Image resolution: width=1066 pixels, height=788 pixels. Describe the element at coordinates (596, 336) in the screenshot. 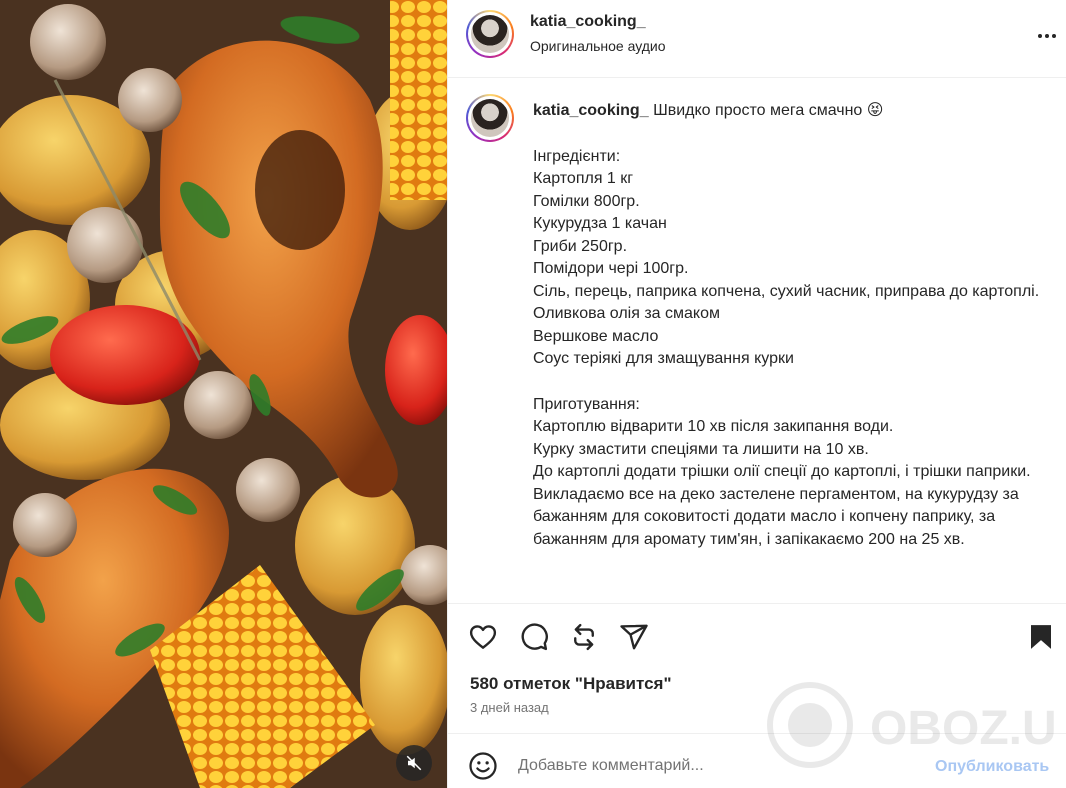

I see `ingredients-line: Вершкове масло` at that location.